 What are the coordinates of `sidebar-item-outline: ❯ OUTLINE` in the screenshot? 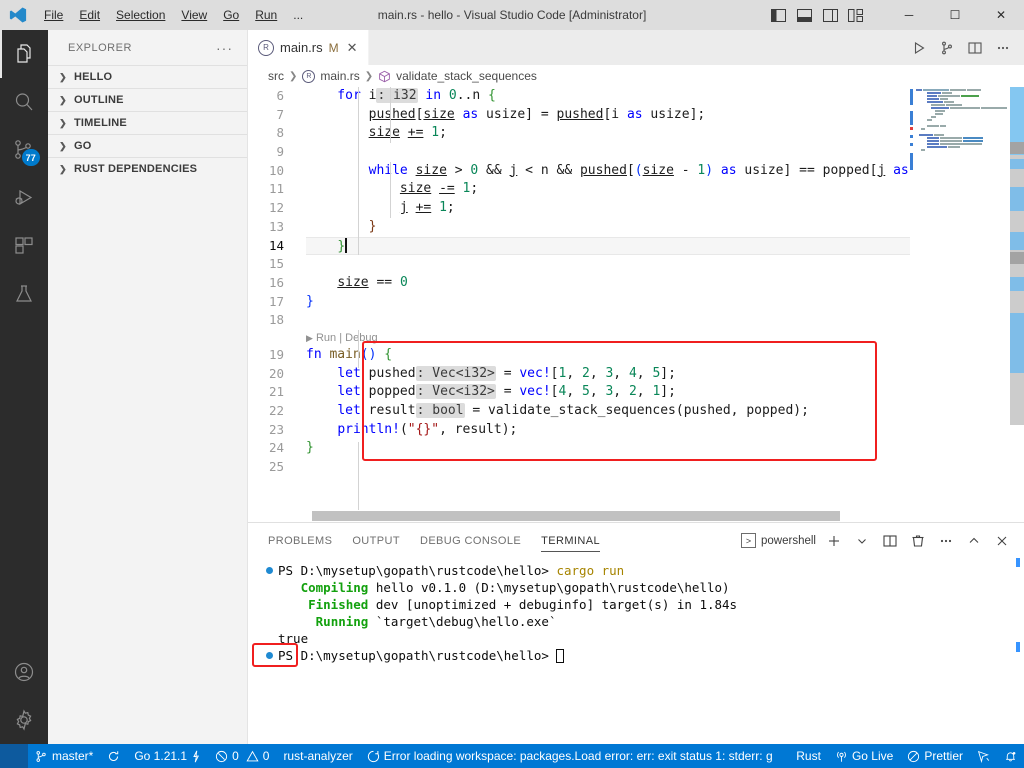 It's located at (147, 99).